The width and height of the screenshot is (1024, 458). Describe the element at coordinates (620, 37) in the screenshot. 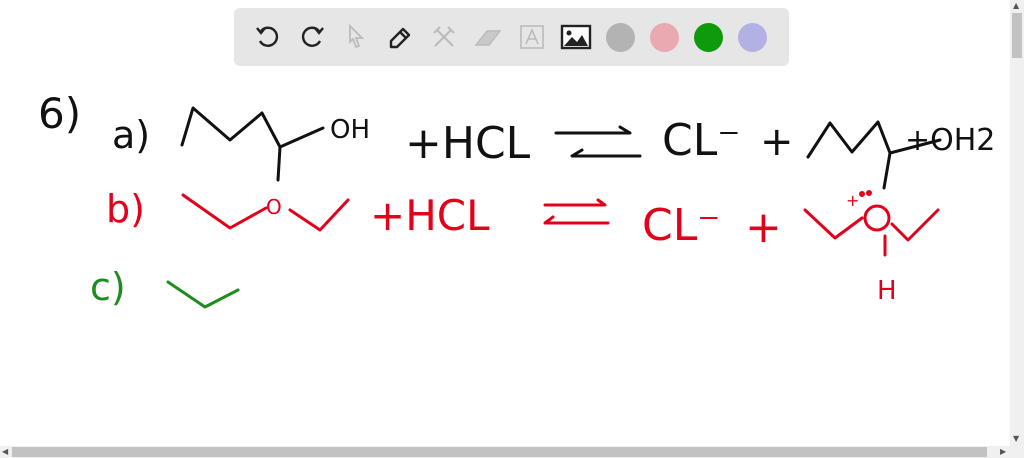

I see `color-gray` at that location.